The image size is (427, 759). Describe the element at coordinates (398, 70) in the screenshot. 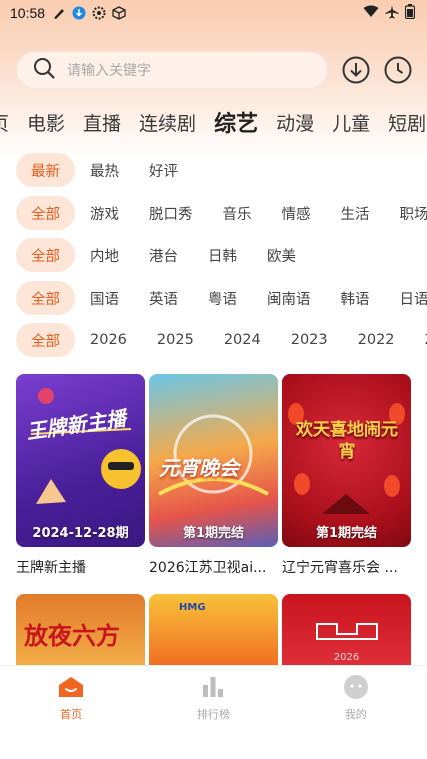

I see `history-icon` at that location.